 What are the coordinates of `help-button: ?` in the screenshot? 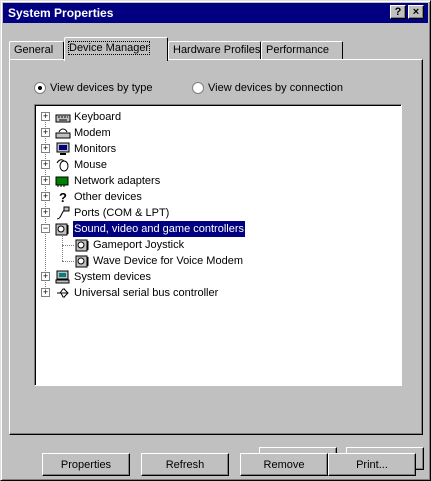 It's located at (398, 12).